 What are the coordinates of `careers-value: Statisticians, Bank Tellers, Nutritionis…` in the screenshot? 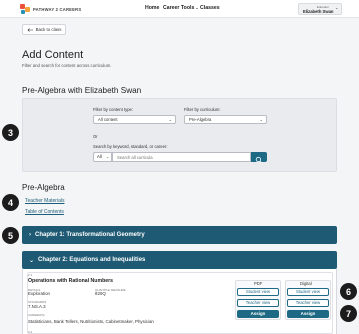 It's located at (91, 321).